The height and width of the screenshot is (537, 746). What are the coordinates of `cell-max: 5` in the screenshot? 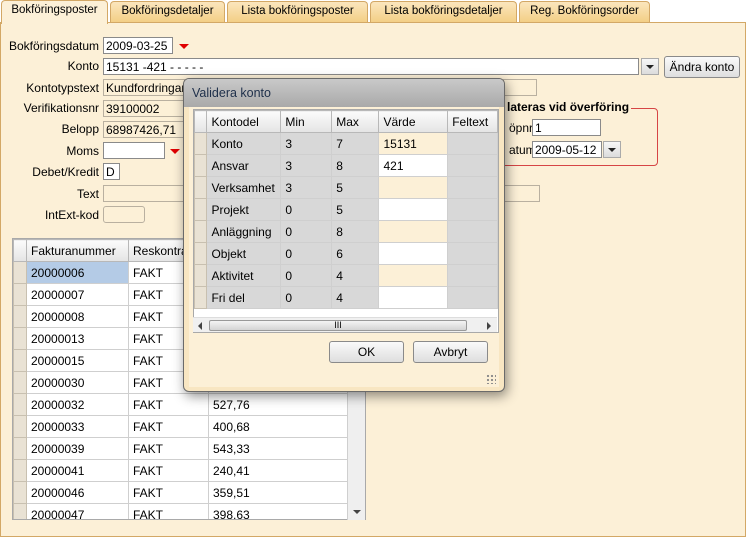 It's located at (355, 209).